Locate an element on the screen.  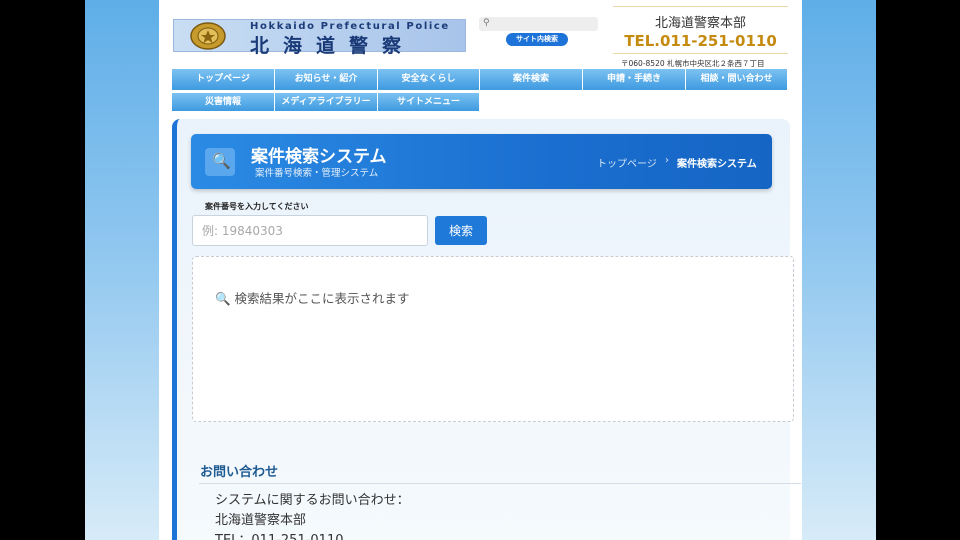
site-logo: Hokkaido Prefectural Police 北海道警察 is located at coordinates (319, 38).